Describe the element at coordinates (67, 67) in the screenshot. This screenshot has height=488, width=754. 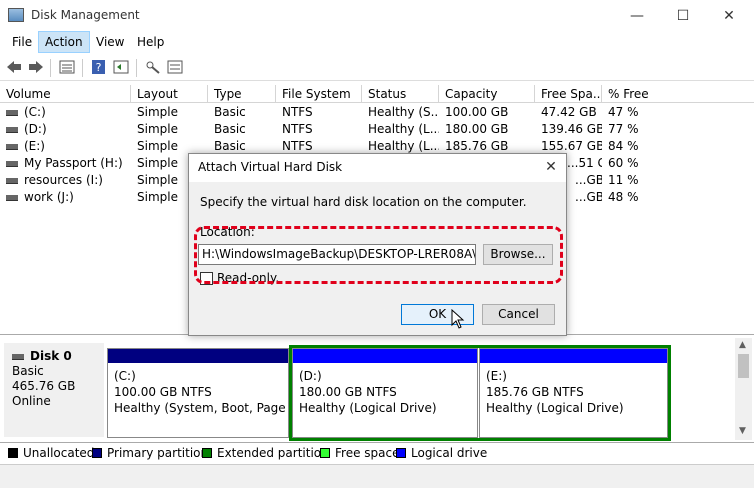
I see `properties-icon` at that location.